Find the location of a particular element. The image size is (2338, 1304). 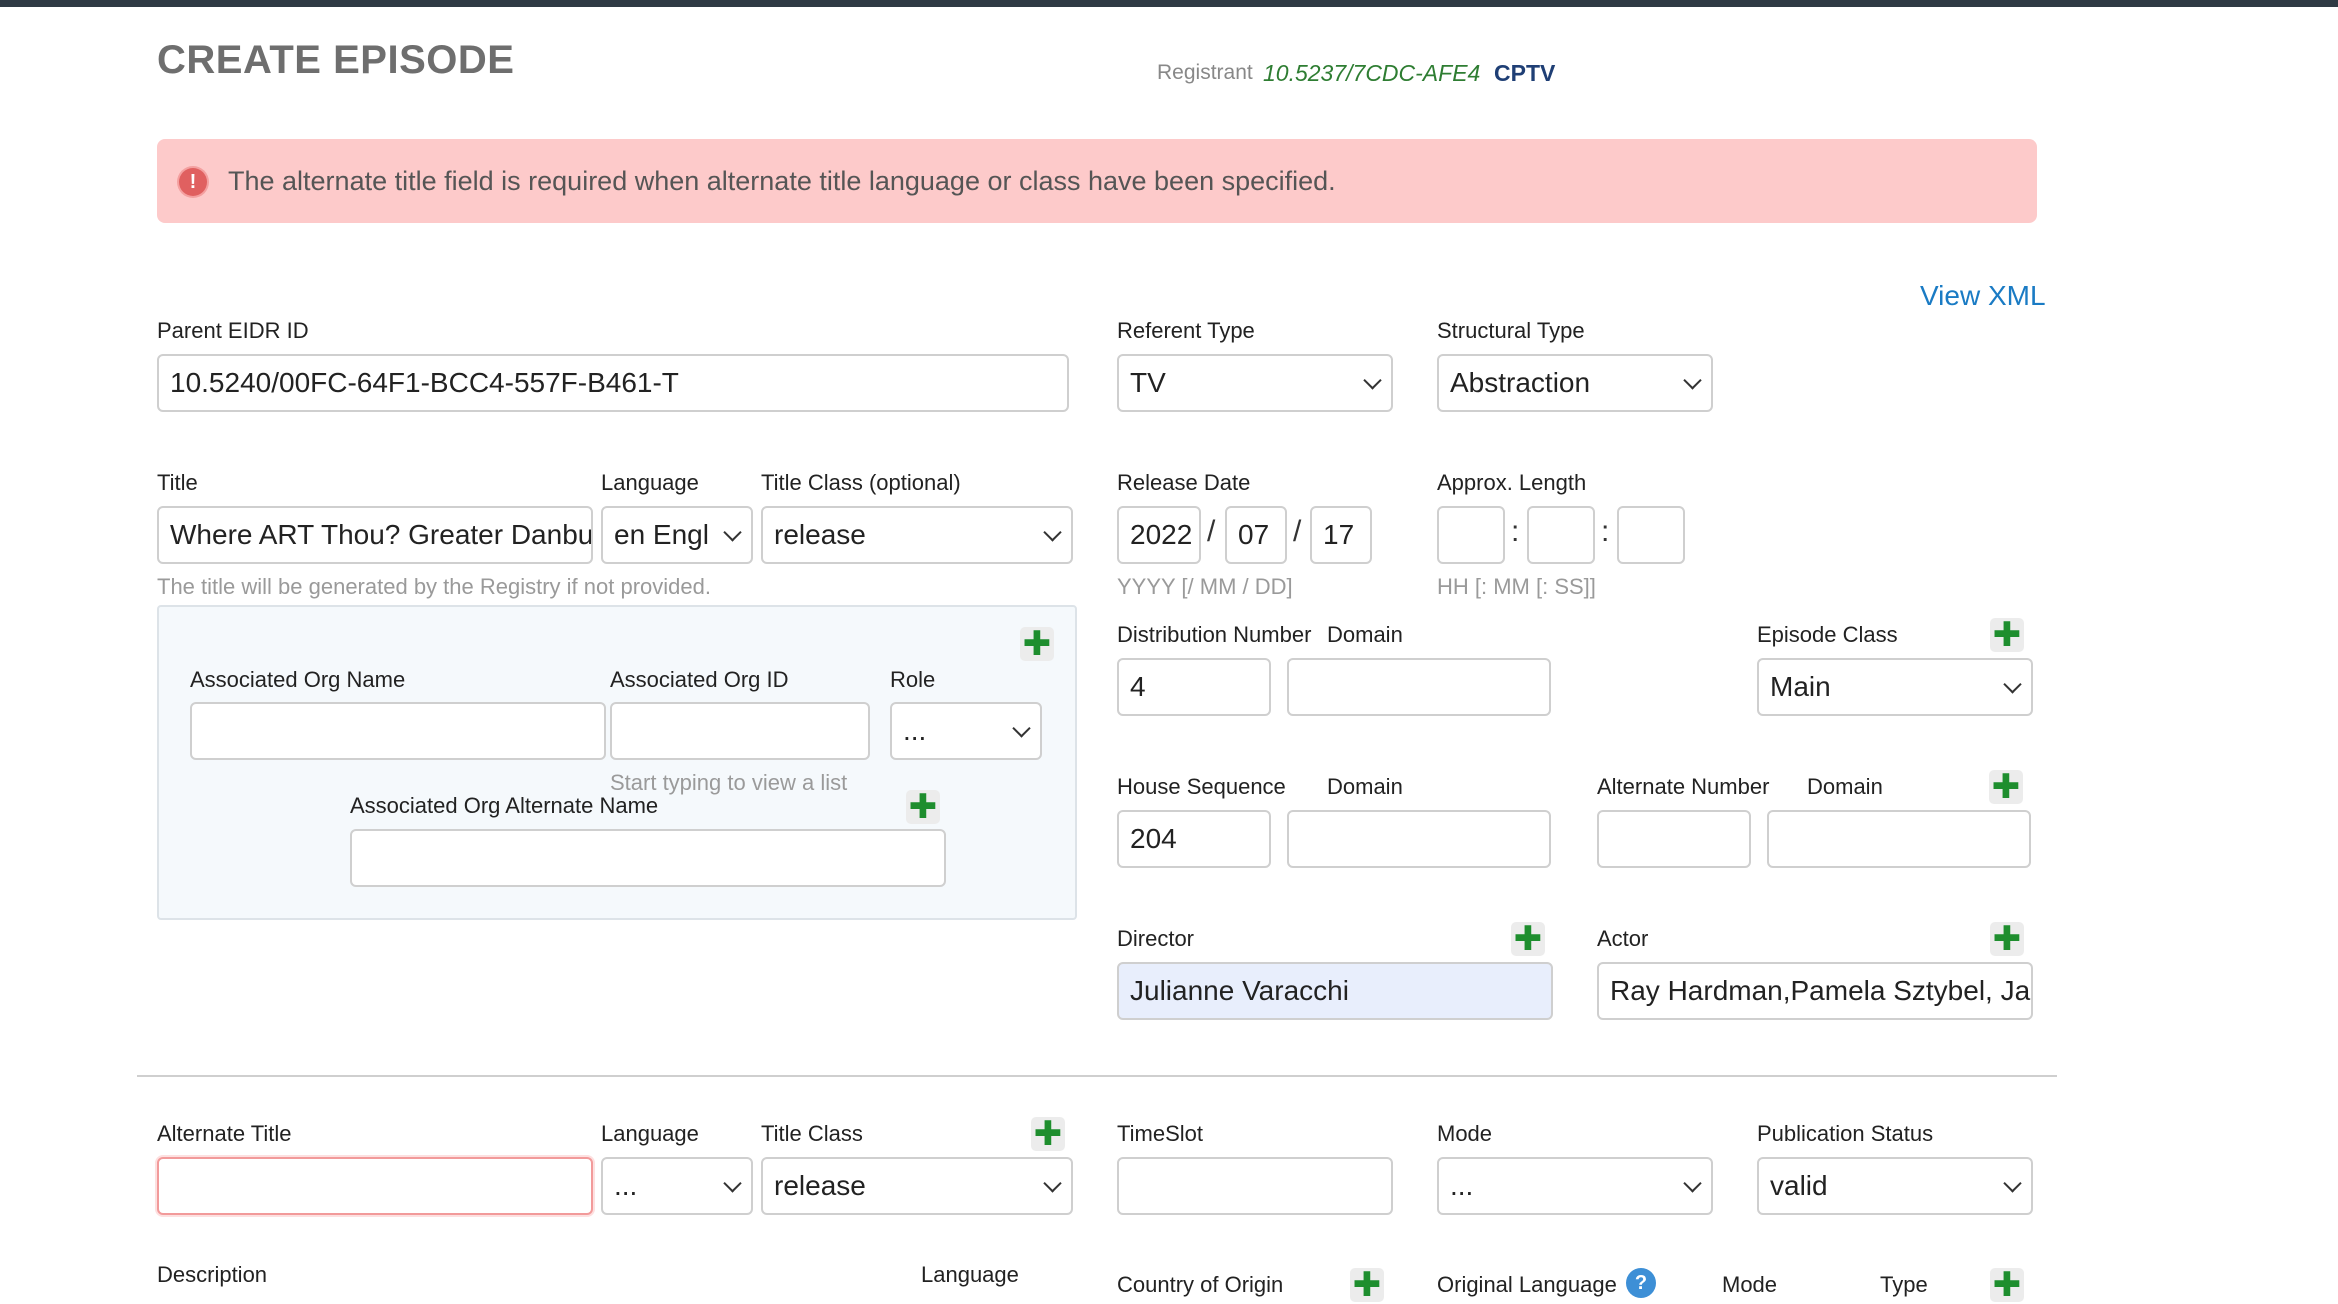

alternate-number-domain-input is located at coordinates (1899, 839).